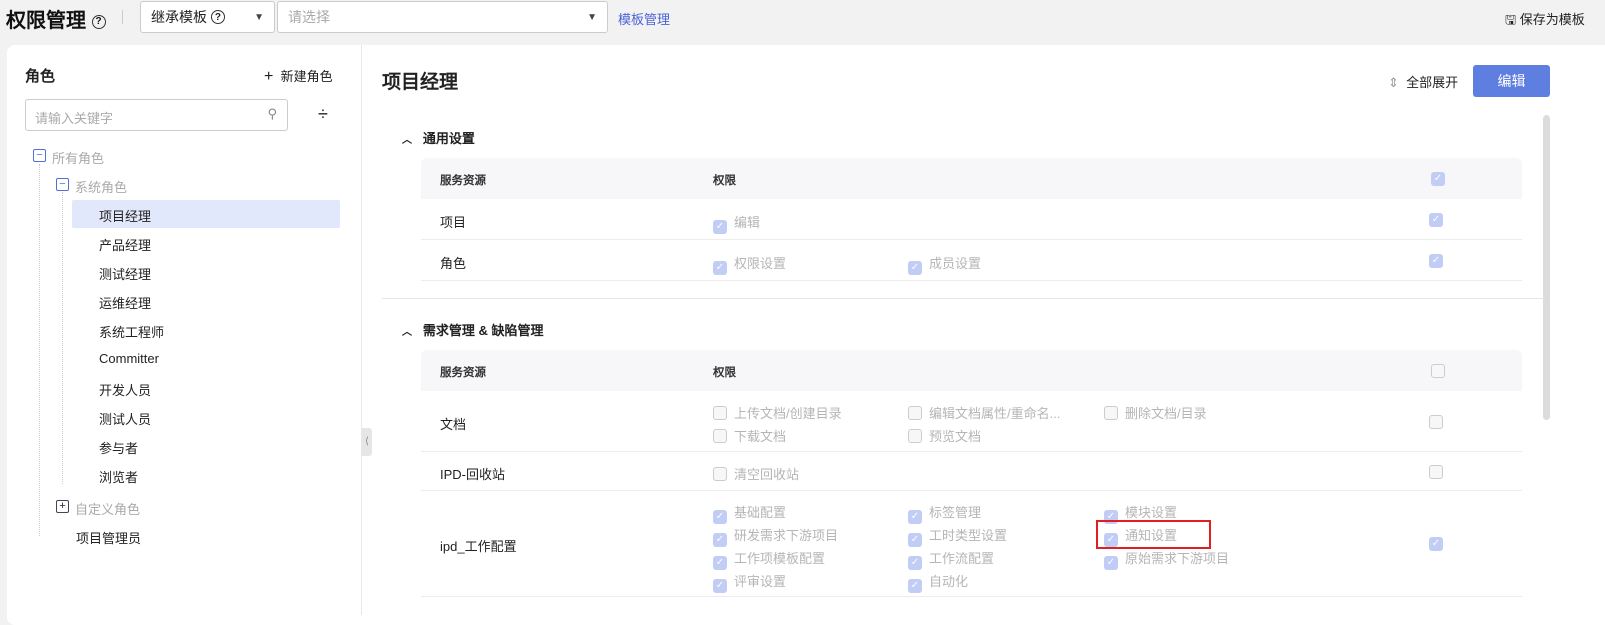 The height and width of the screenshot is (625, 1605). What do you see at coordinates (971, 219) in the screenshot?
I see `table-row: 项目 ✓ 编辑 ✓` at bounding box center [971, 219].